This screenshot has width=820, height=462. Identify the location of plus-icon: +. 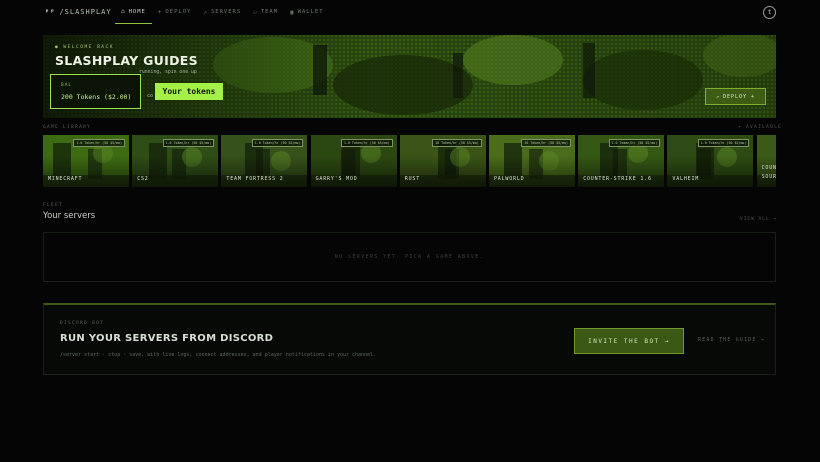
(160, 12).